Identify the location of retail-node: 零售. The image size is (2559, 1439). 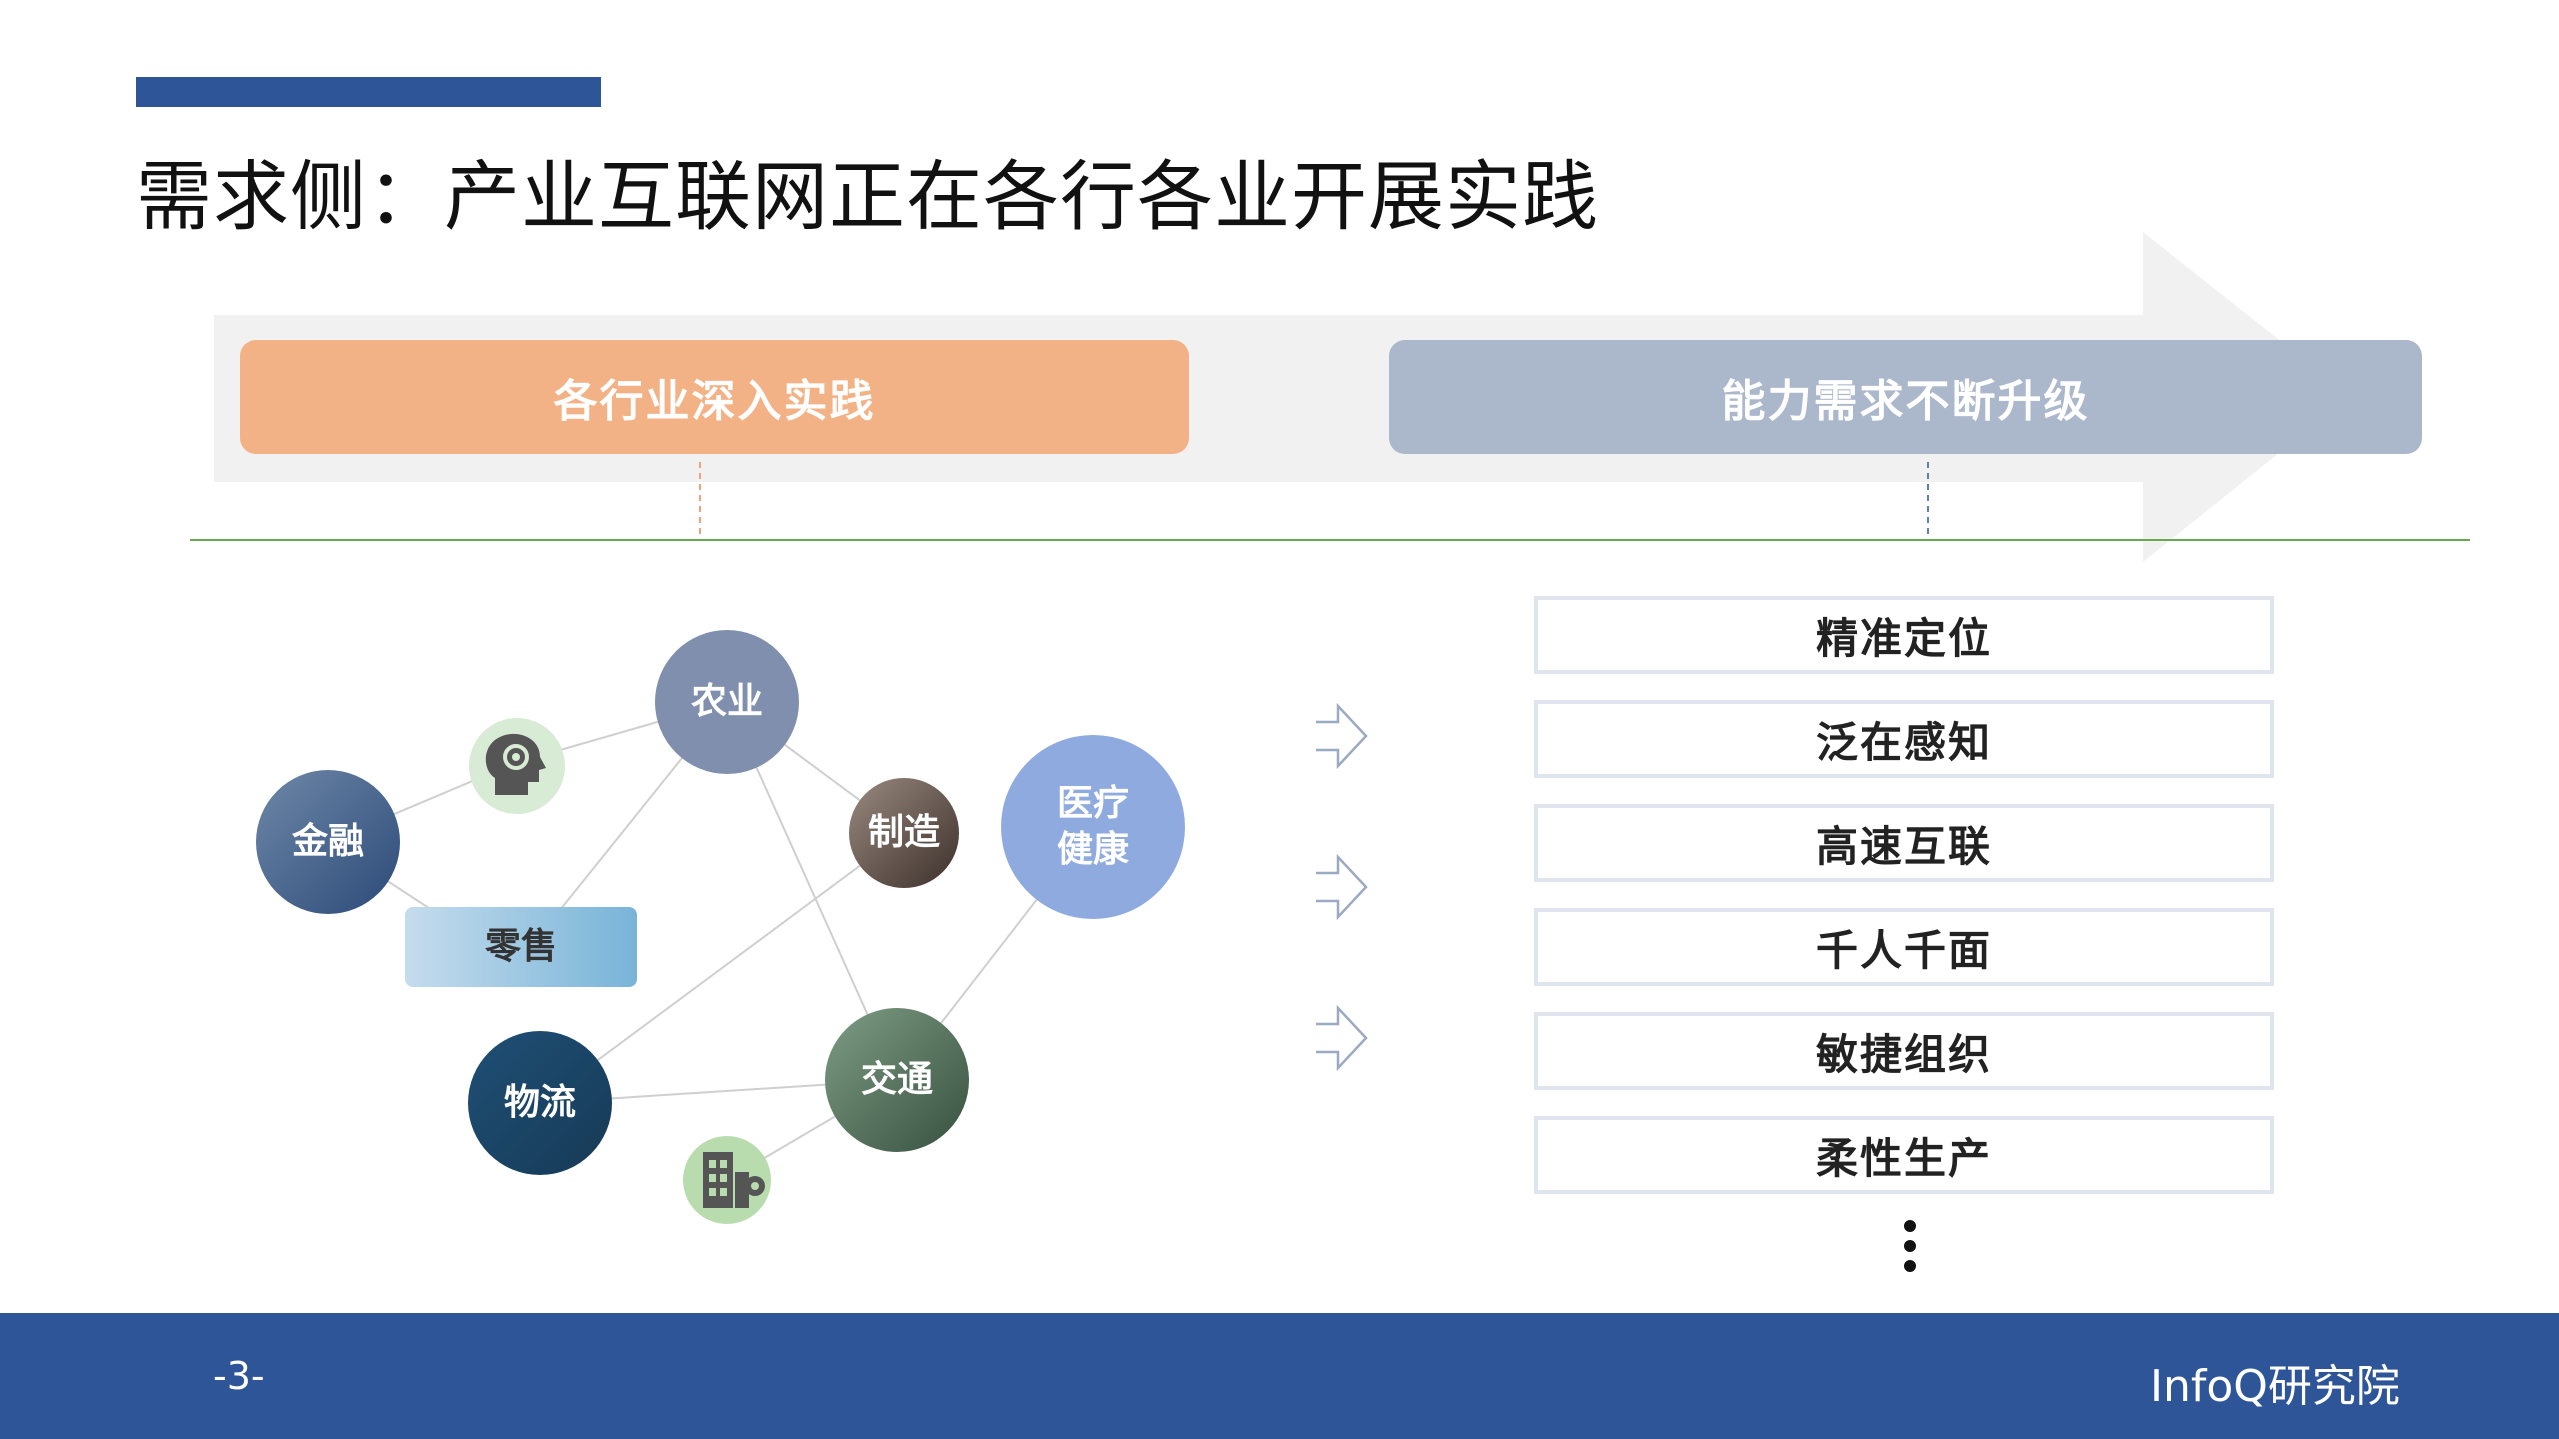
(521, 947).